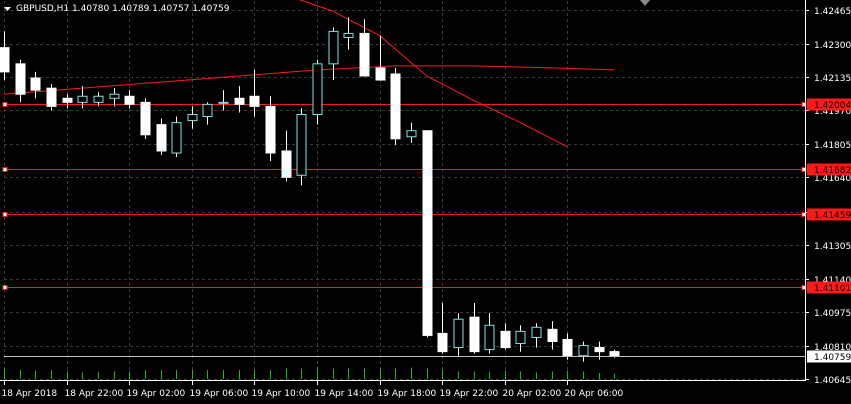 The height and width of the screenshot is (404, 851). What do you see at coordinates (156, 394) in the screenshot?
I see `x-tick-label: 19 Apr 02:00` at bounding box center [156, 394].